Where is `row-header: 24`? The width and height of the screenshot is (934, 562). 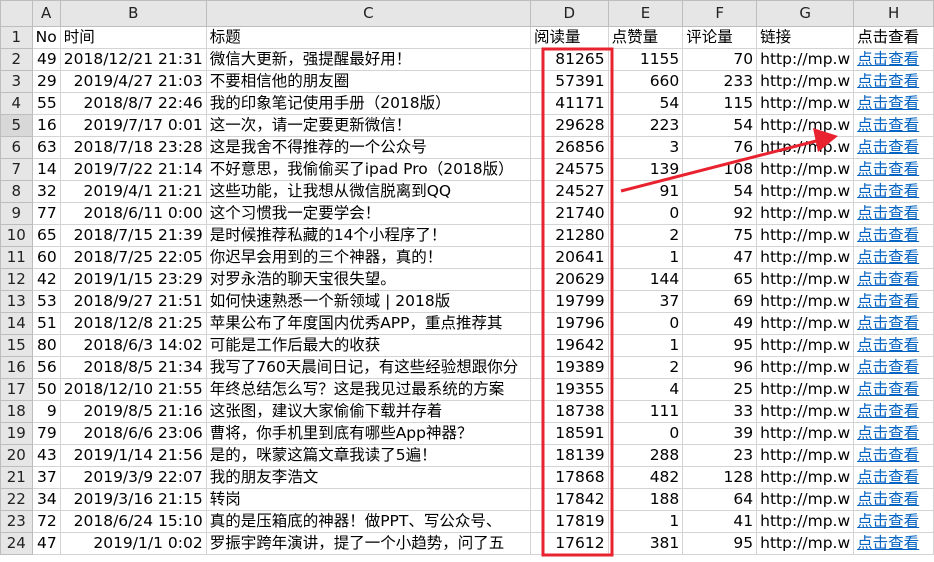 row-header: 24 is located at coordinates (16, 543).